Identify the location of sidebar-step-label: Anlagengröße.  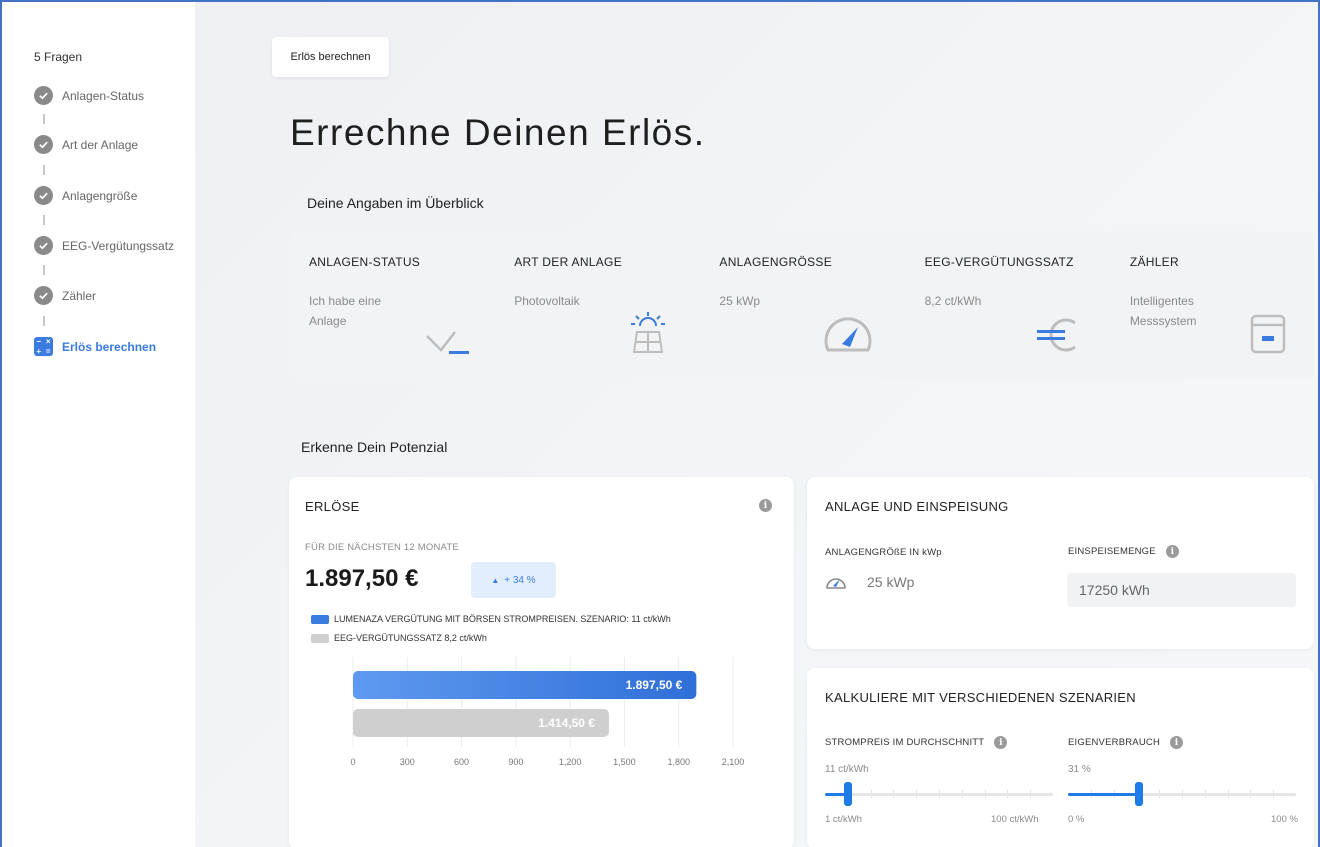
(100, 195).